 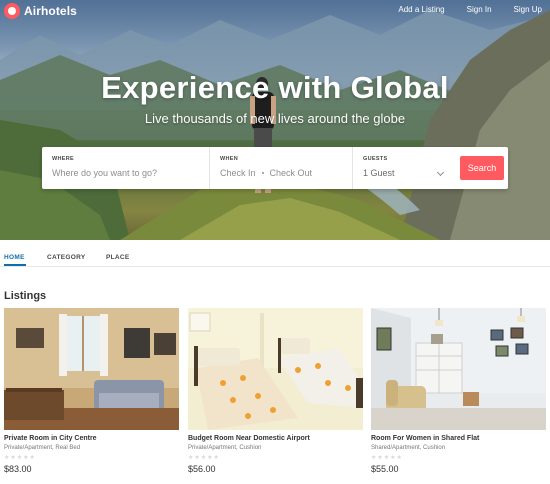 What do you see at coordinates (42, 448) in the screenshot?
I see `listing-subtitle: Private/Apartment, Real Bed` at bounding box center [42, 448].